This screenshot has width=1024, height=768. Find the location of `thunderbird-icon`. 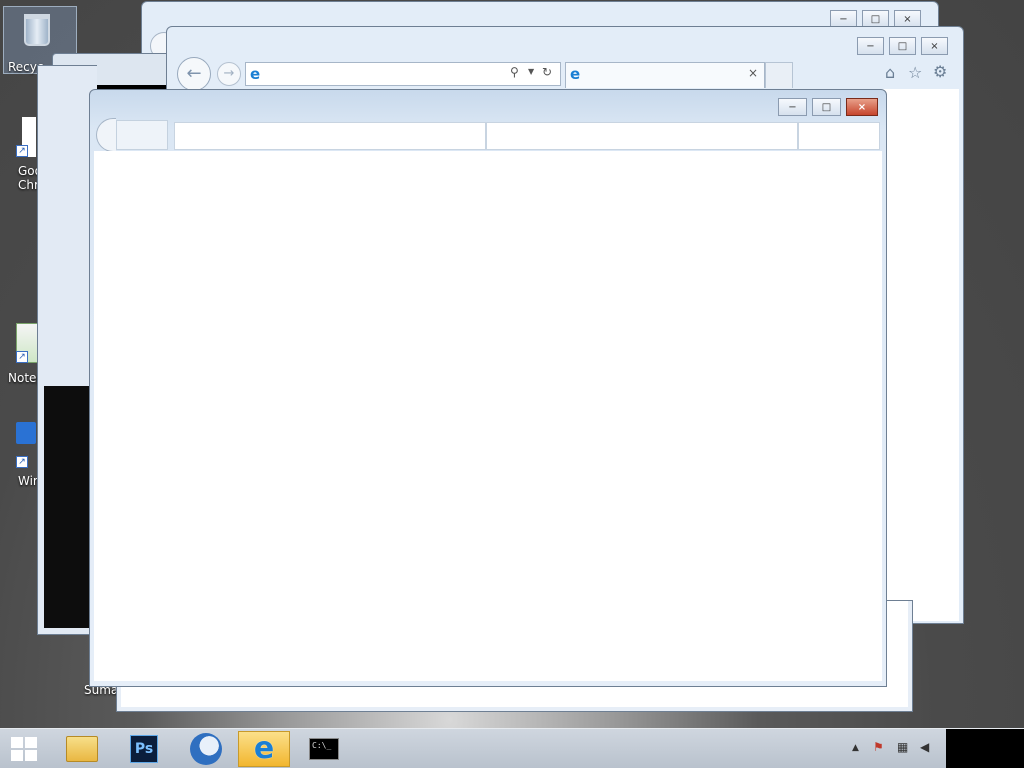

thunderbird-icon is located at coordinates (206, 749).